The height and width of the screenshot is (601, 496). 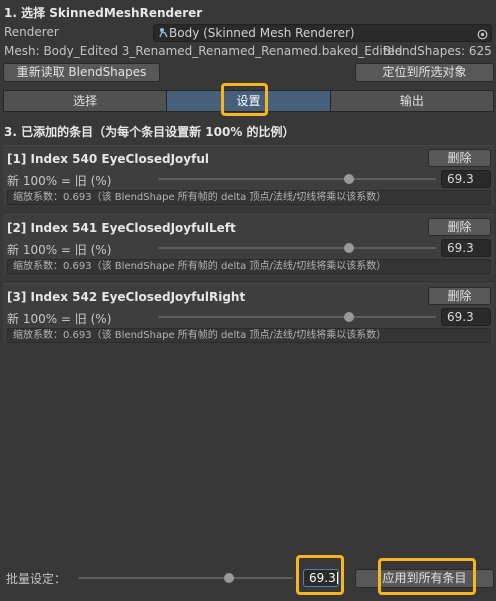 I want to click on tab-bar: 选择 设置 输出, so click(x=248, y=101).